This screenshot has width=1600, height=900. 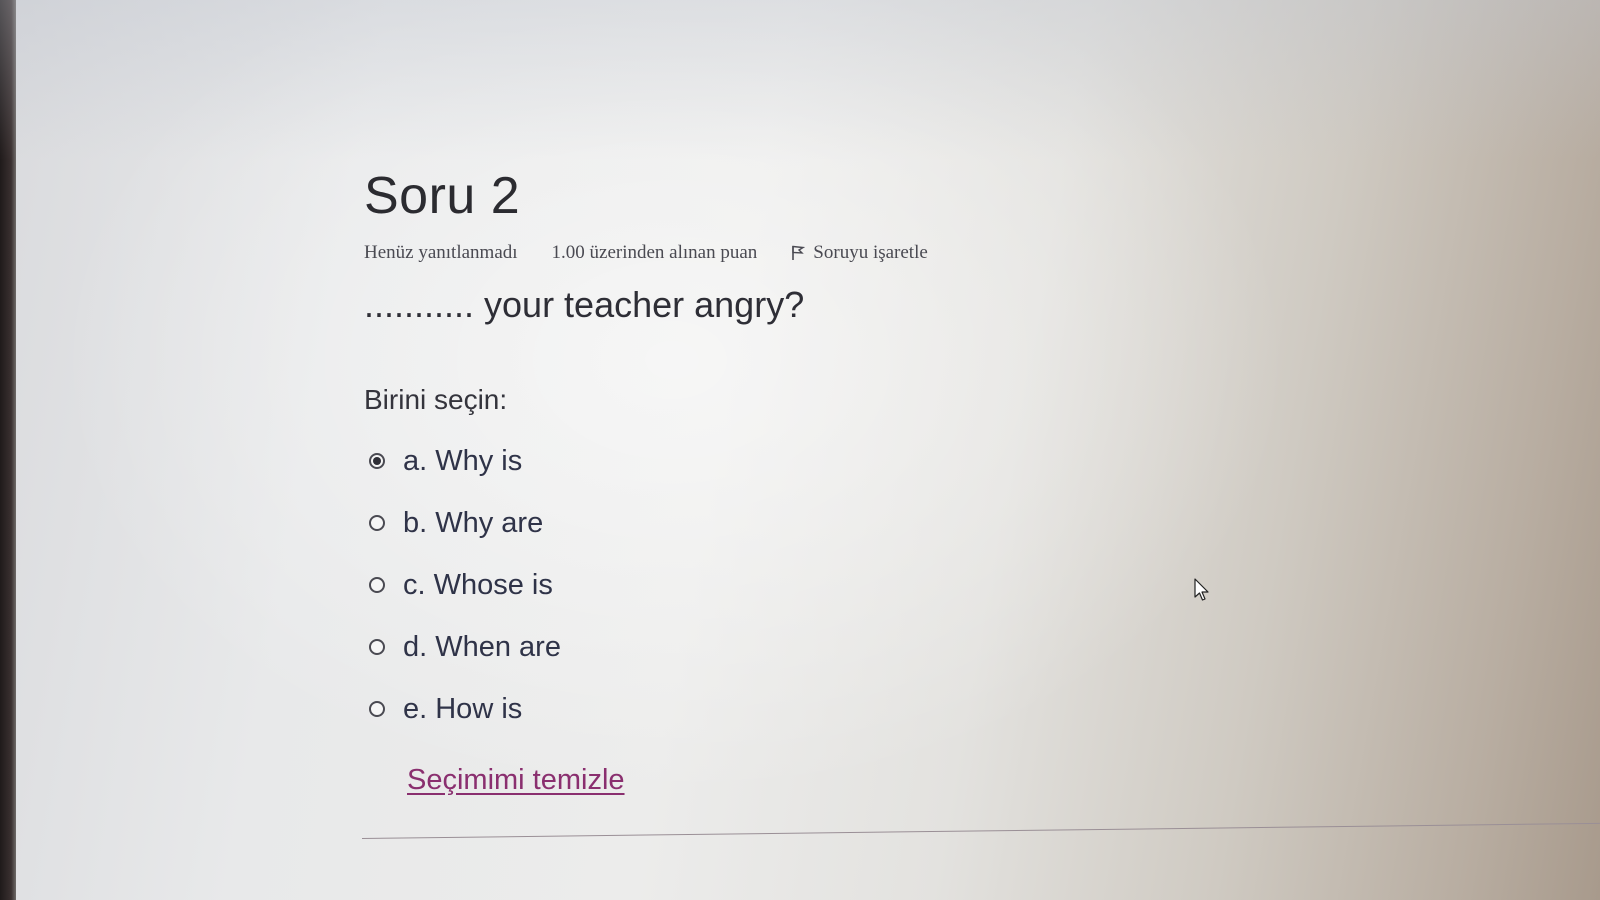 I want to click on radio-button-c, so click(x=377, y=585).